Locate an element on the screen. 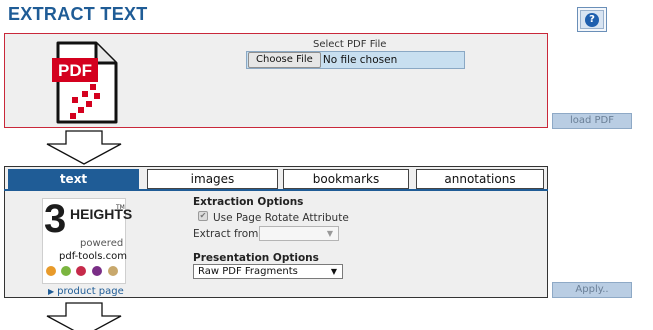 This screenshot has height=330, width=653. rotate-attribute-label: Use Page Rotate Attribute is located at coordinates (281, 218).